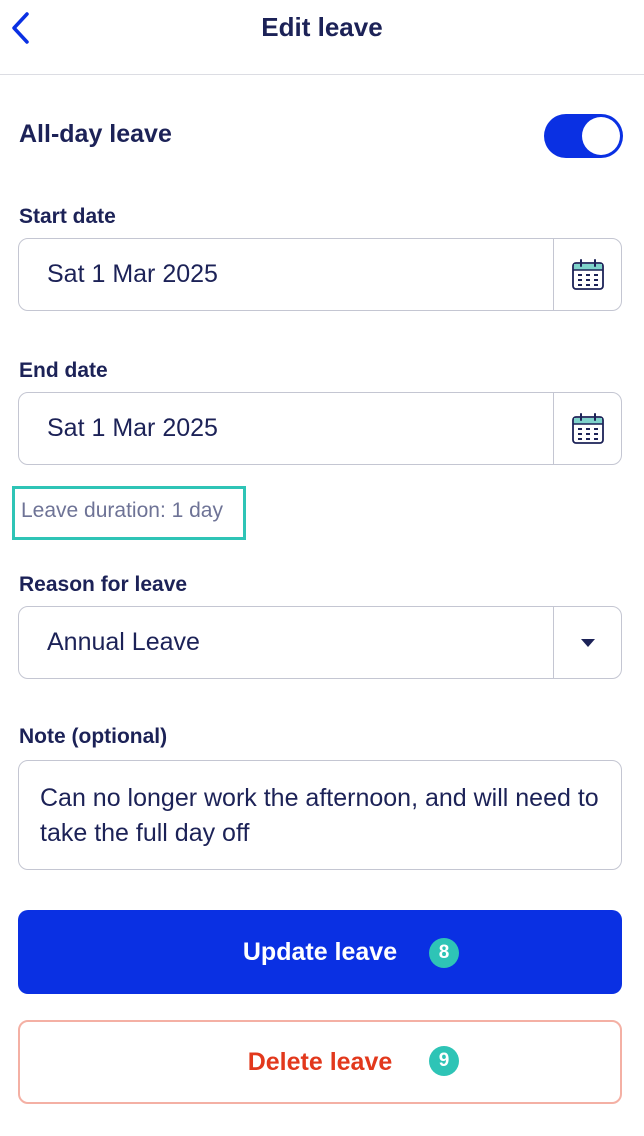 The width and height of the screenshot is (644, 1136). What do you see at coordinates (132, 274) in the screenshot?
I see `start-date-value: Sat 1 Mar 2025` at bounding box center [132, 274].